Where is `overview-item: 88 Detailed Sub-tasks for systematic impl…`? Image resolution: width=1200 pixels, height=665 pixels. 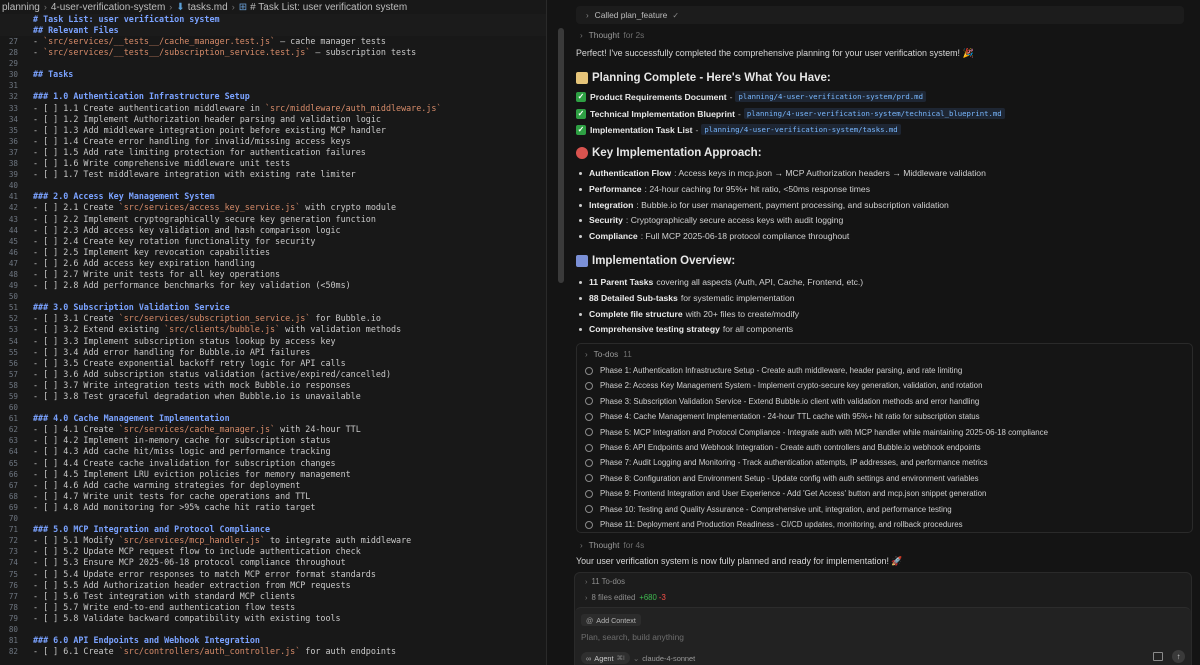 overview-item: 88 Detailed Sub-tasks for systematic impl… is located at coordinates (685, 298).